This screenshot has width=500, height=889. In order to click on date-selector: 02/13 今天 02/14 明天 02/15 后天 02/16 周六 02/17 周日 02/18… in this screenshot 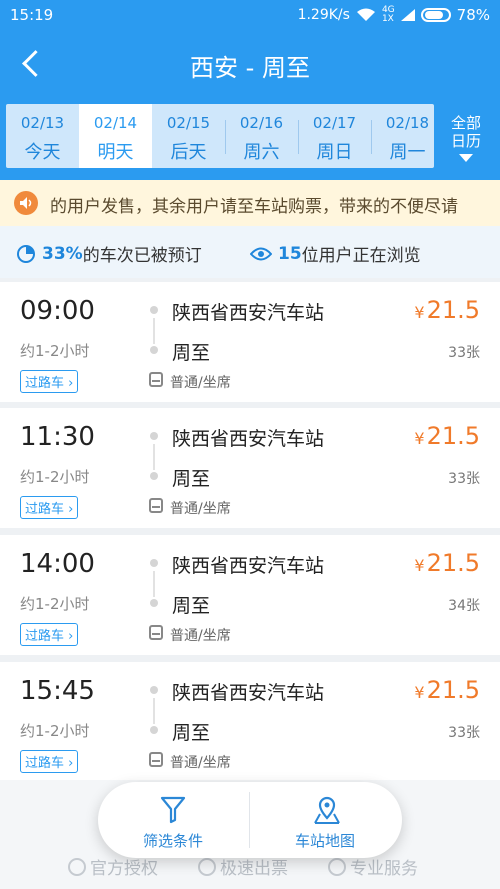, I will do `click(250, 139)`.